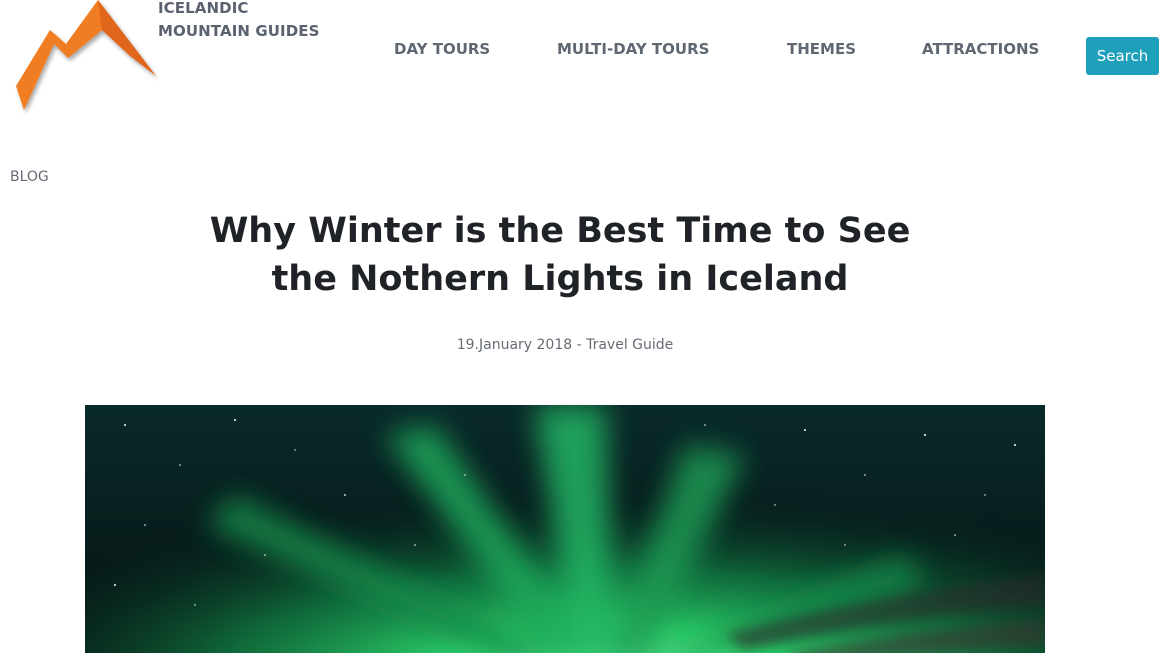 The image size is (1171, 653). Describe the element at coordinates (560, 231) in the screenshot. I see `article-title-line-1: Why Winter is the Best Time to See` at that location.